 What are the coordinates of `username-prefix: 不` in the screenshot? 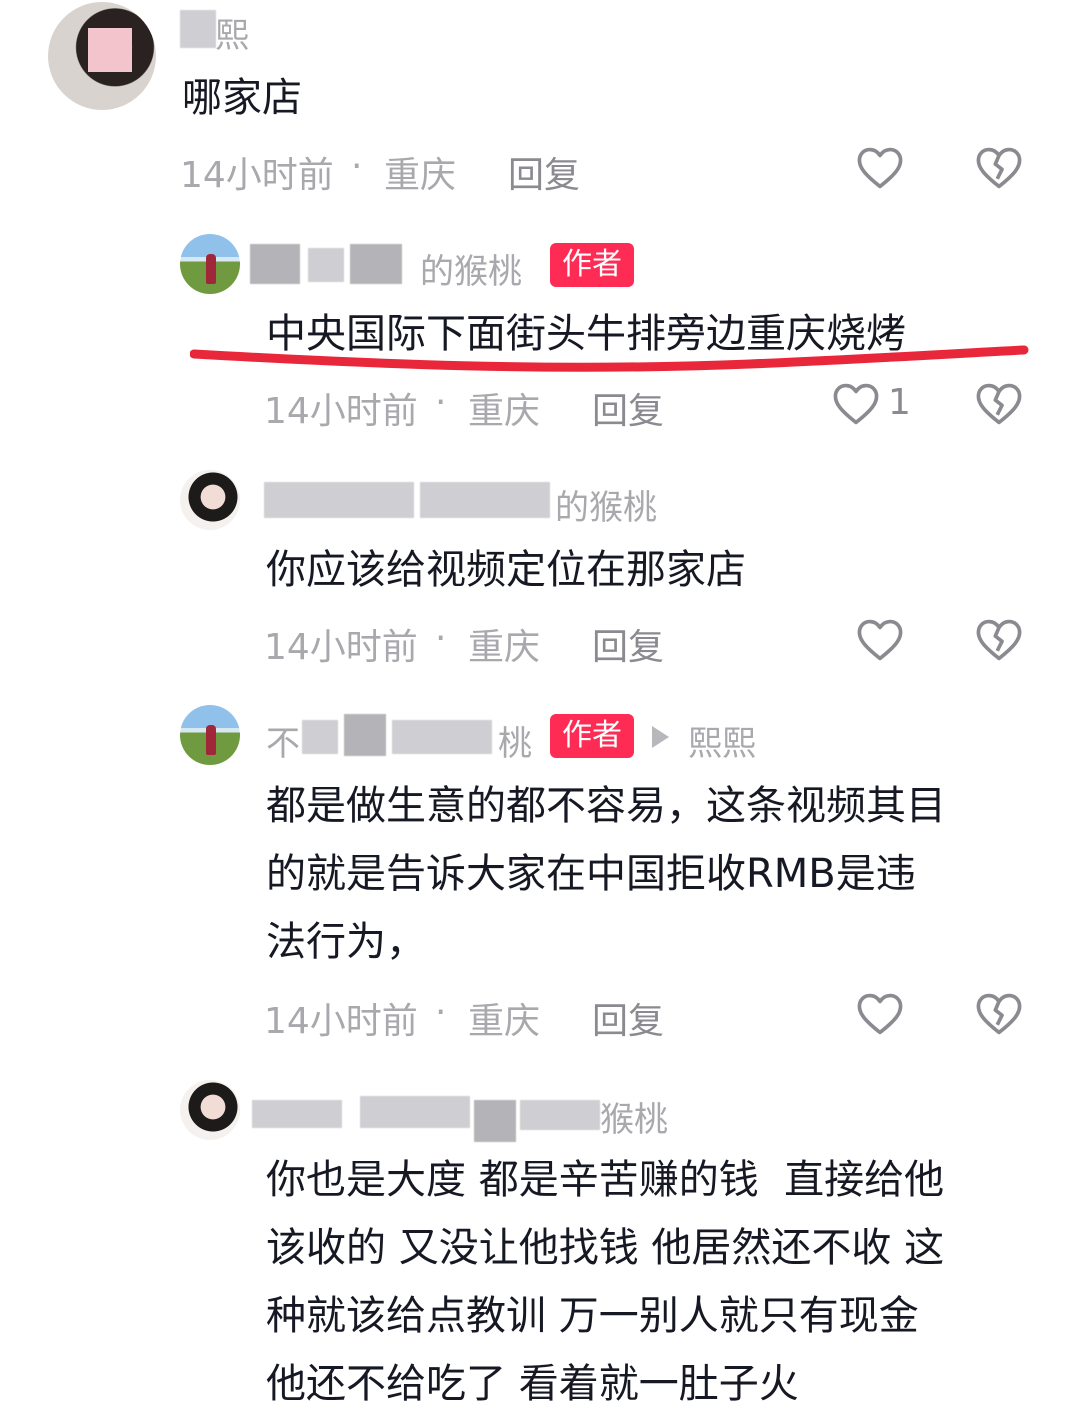 It's located at (283, 740).